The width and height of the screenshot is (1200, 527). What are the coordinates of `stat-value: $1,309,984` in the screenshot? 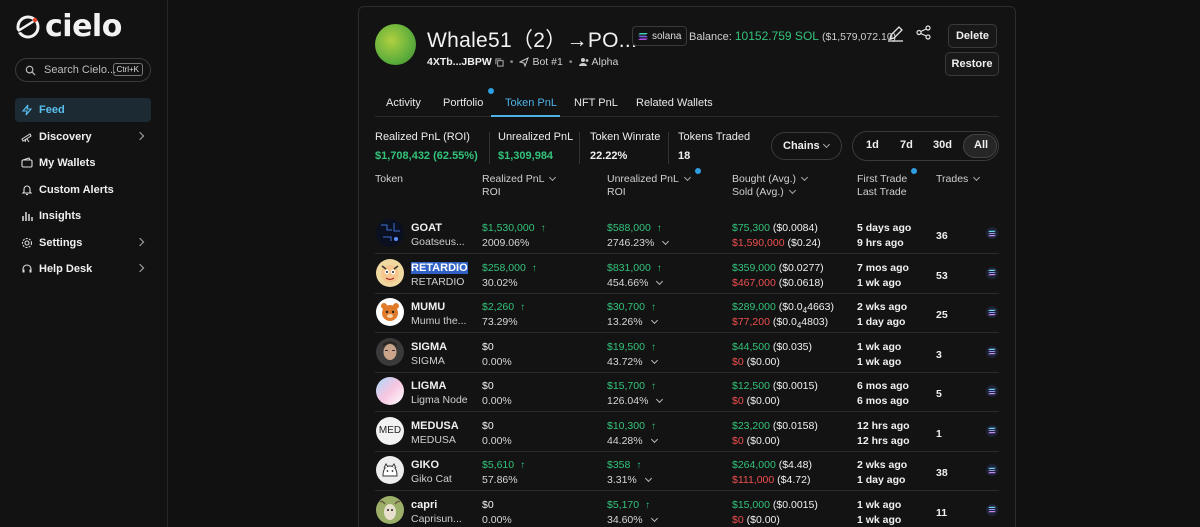 It's located at (526, 156).